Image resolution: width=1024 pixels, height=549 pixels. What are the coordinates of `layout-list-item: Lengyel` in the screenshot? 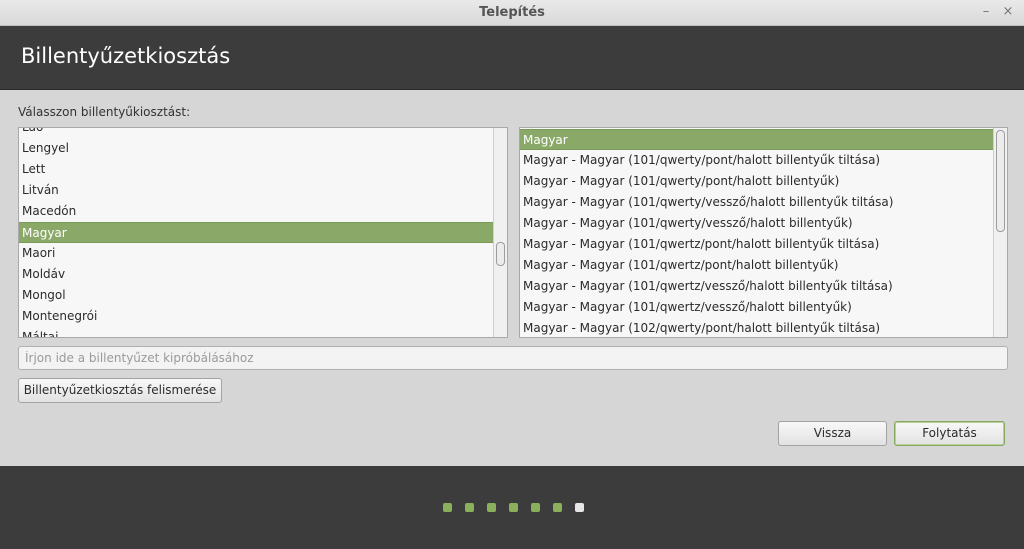 It's located at (256, 148).